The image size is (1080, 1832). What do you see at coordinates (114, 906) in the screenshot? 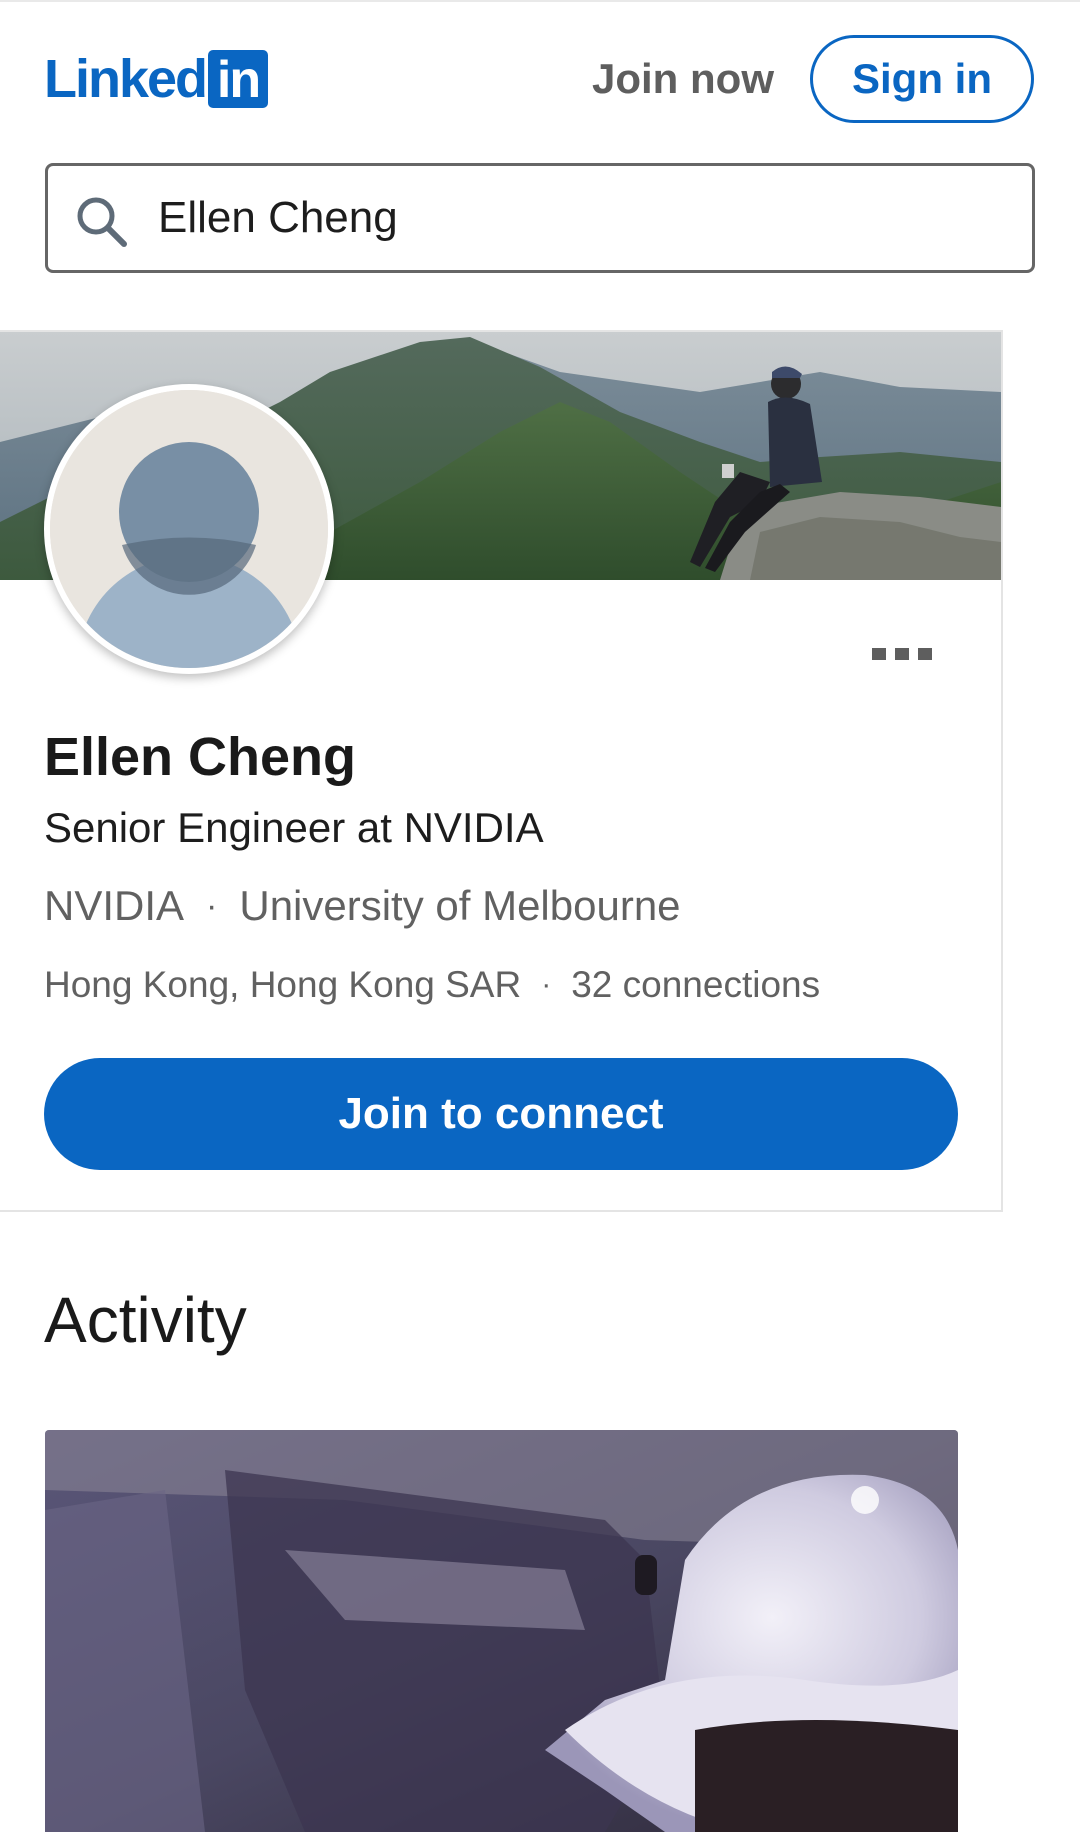
I see `profile-company: NVIDIA` at bounding box center [114, 906].